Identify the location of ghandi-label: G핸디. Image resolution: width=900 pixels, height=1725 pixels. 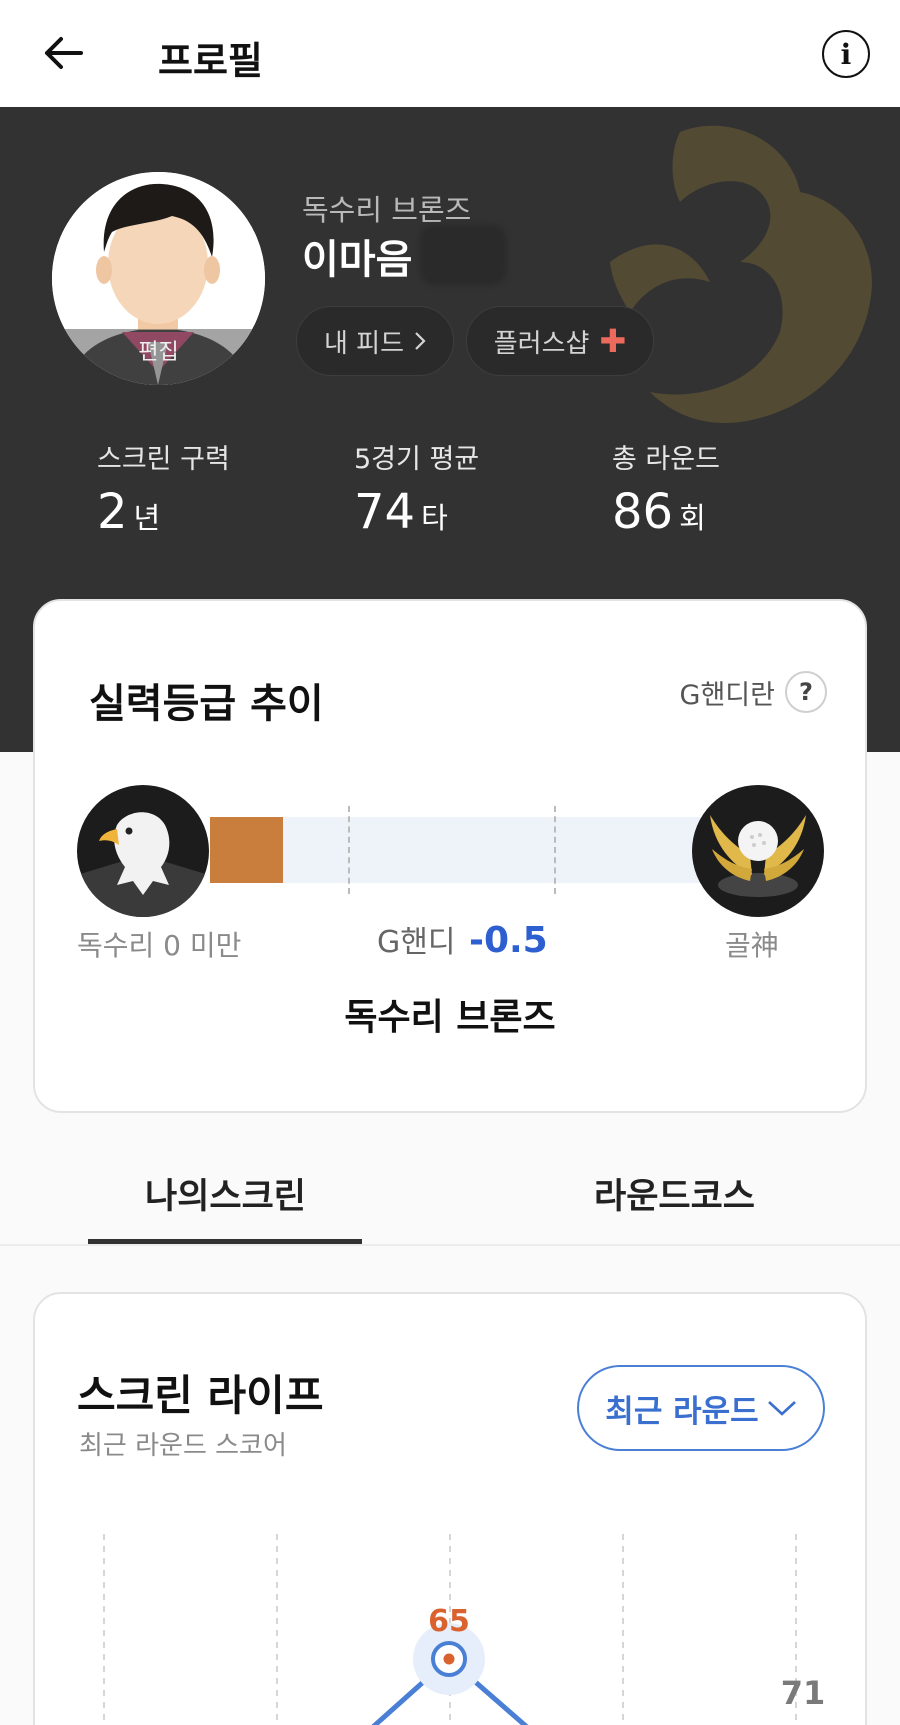
(416, 942).